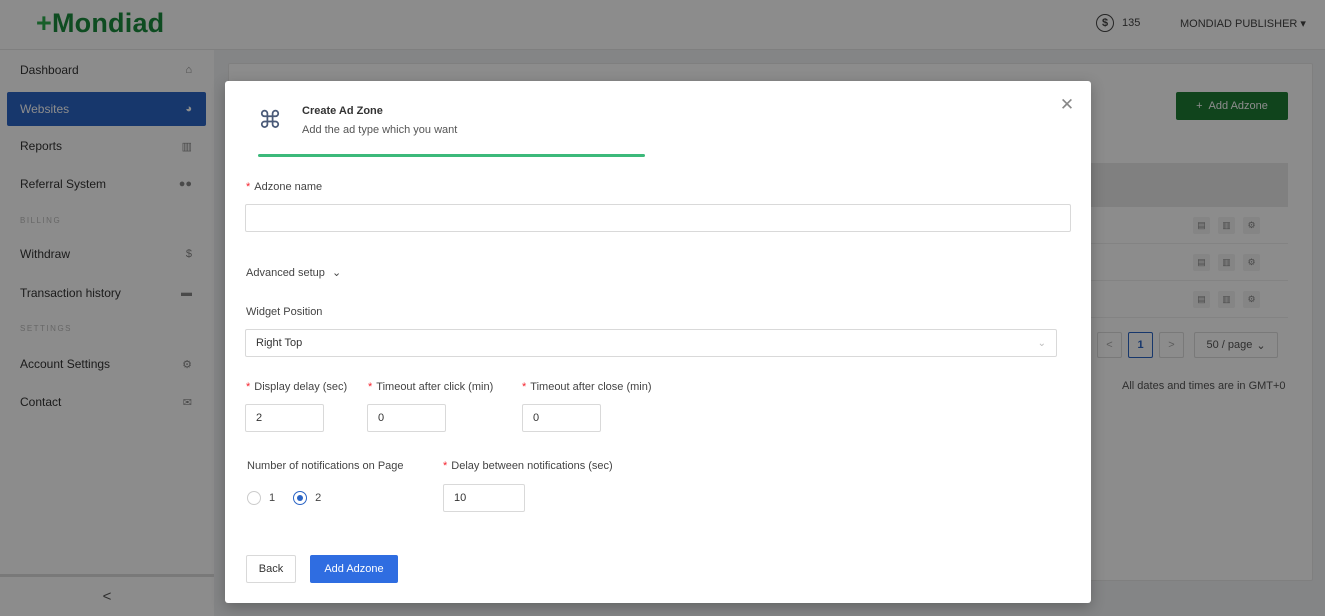 This screenshot has height=616, width=1325. I want to click on adzone-name-input, so click(658, 218).